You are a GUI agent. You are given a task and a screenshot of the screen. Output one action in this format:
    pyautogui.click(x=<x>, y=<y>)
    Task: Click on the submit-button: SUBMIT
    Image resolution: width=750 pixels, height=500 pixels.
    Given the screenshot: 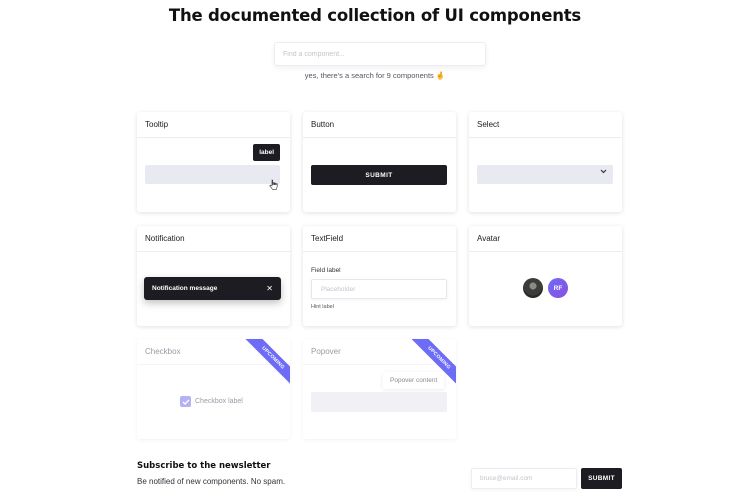 What is the action you would take?
    pyautogui.click(x=379, y=175)
    